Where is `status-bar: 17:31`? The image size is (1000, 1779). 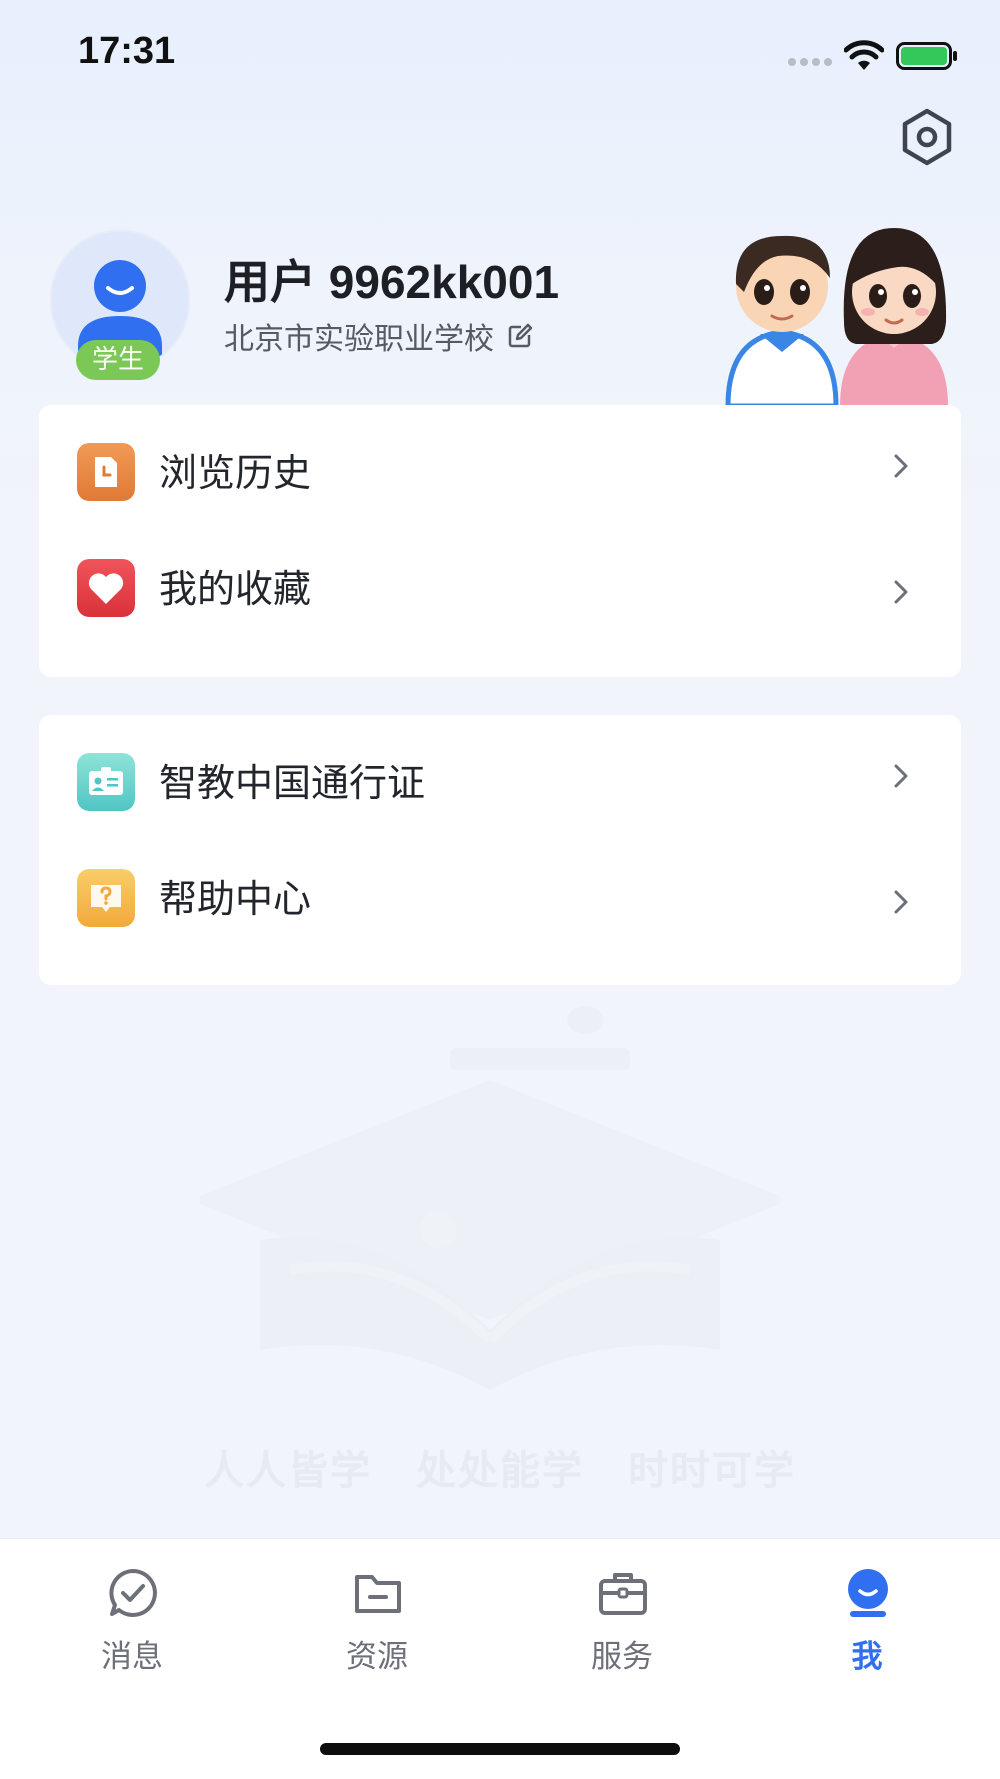 status-bar: 17:31 is located at coordinates (500, 55).